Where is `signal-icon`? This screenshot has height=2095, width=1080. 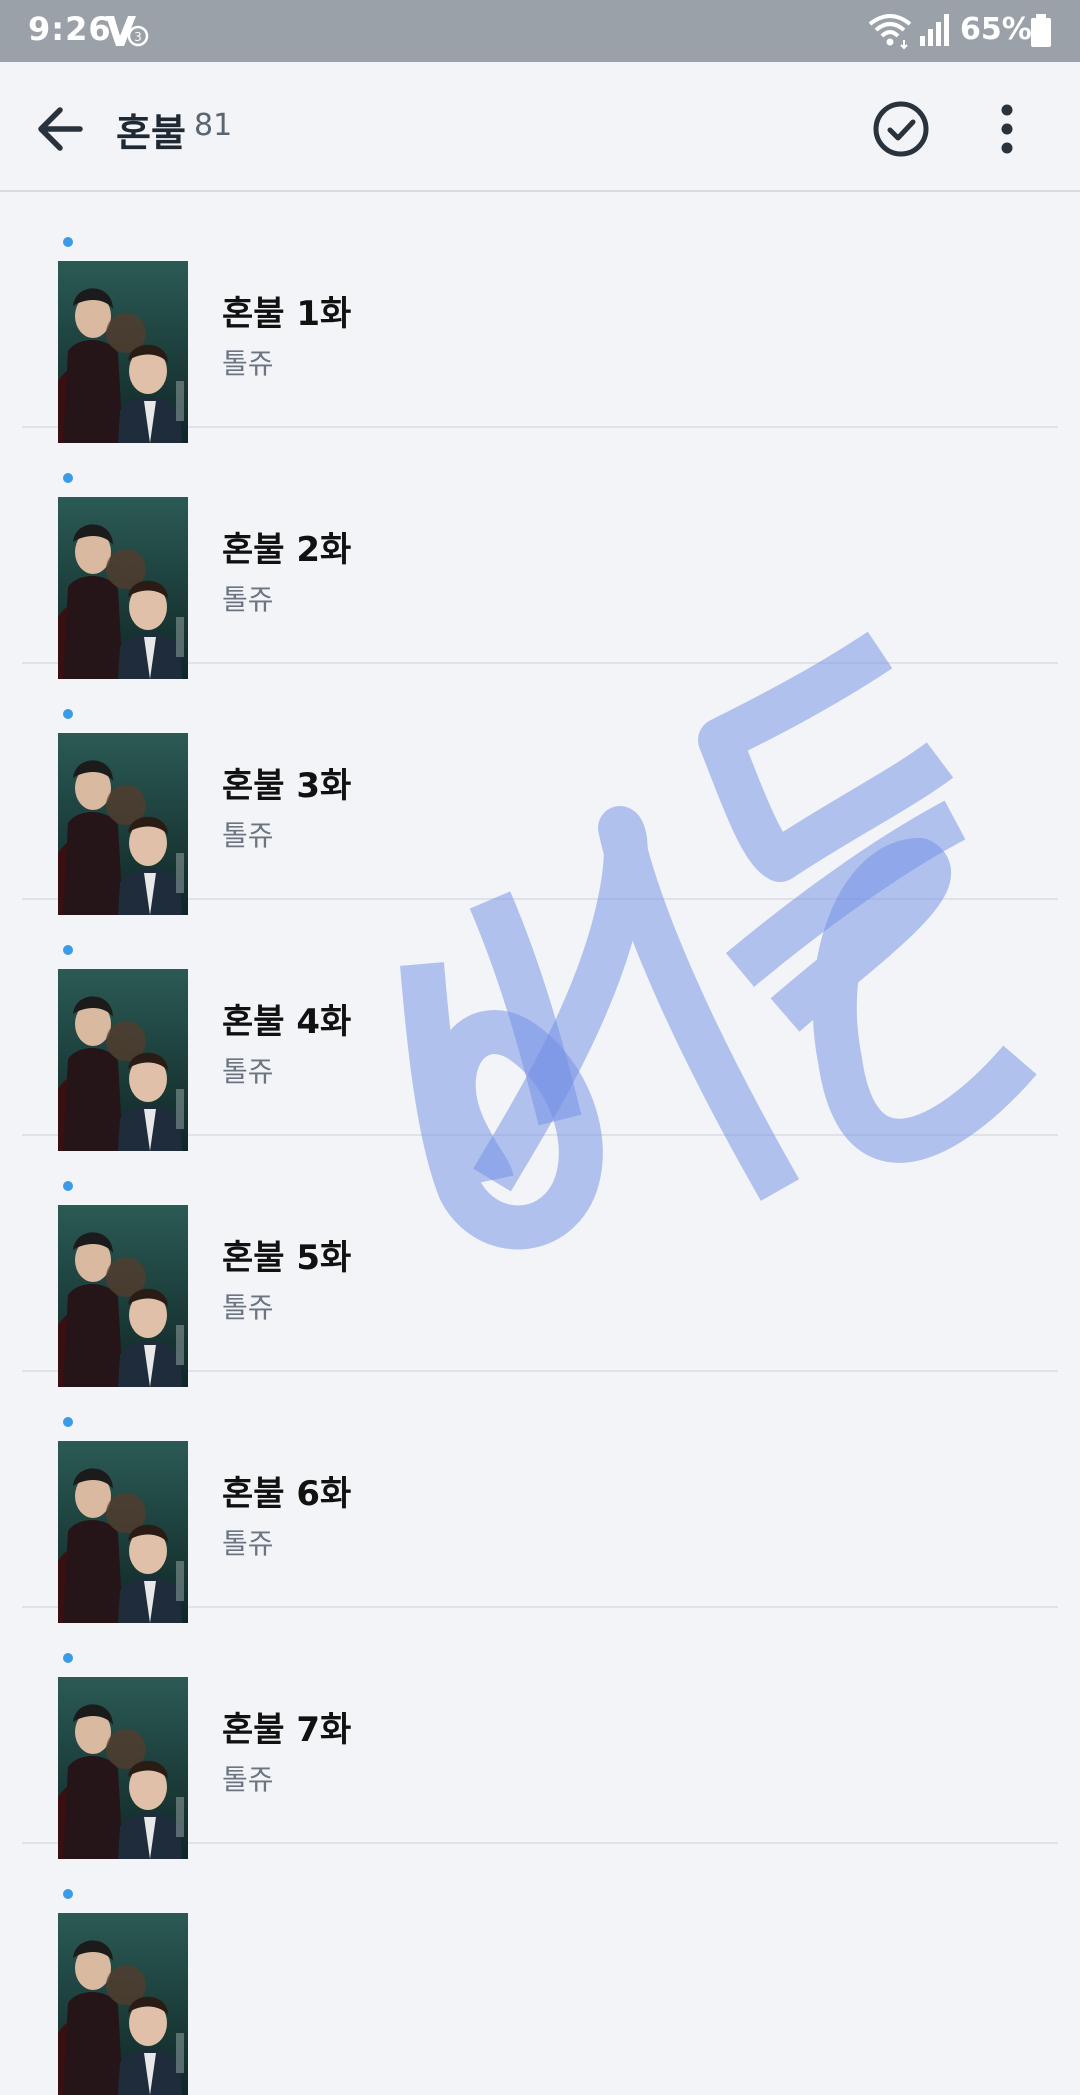
signal-icon is located at coordinates (934, 30).